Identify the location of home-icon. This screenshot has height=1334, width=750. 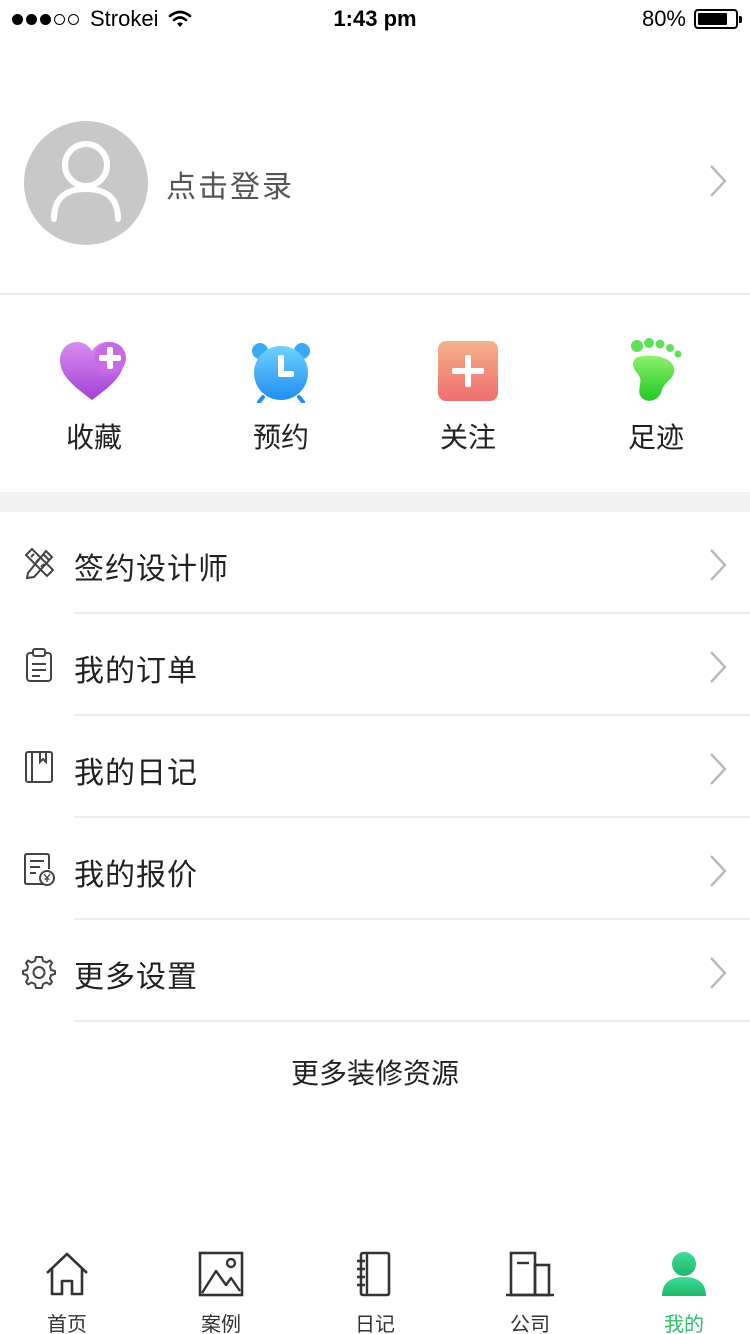
(67, 1274).